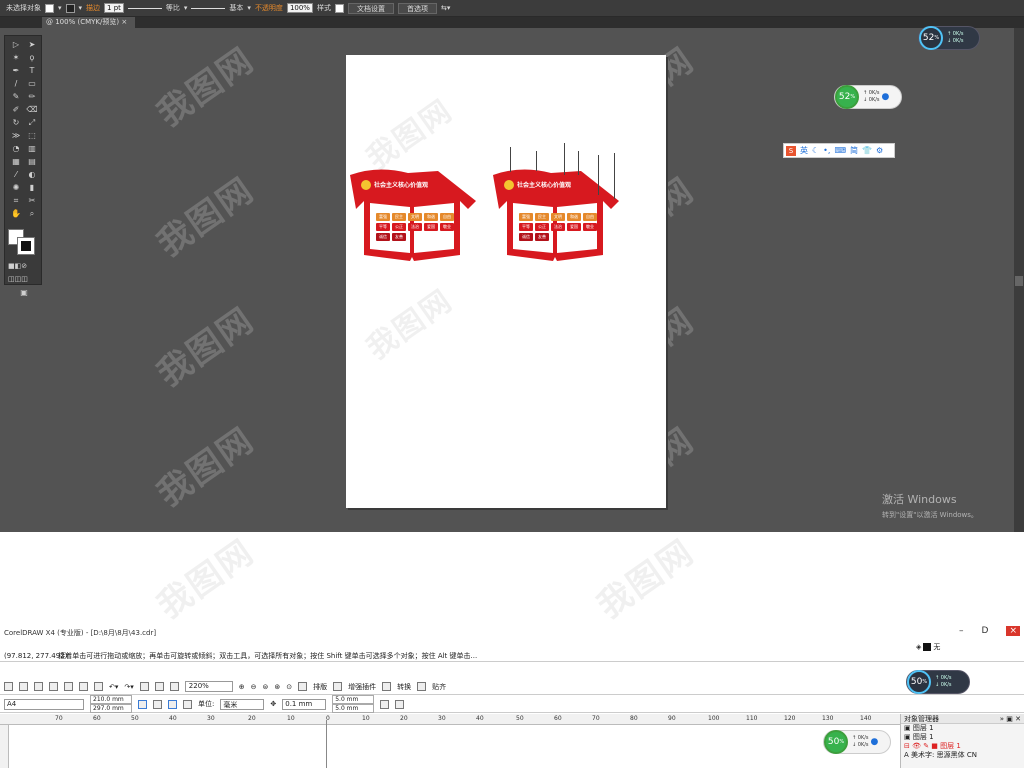 The height and width of the screenshot is (768, 1024). What do you see at coordinates (320, 687) in the screenshot?
I see `typeset-label: 排版` at bounding box center [320, 687].